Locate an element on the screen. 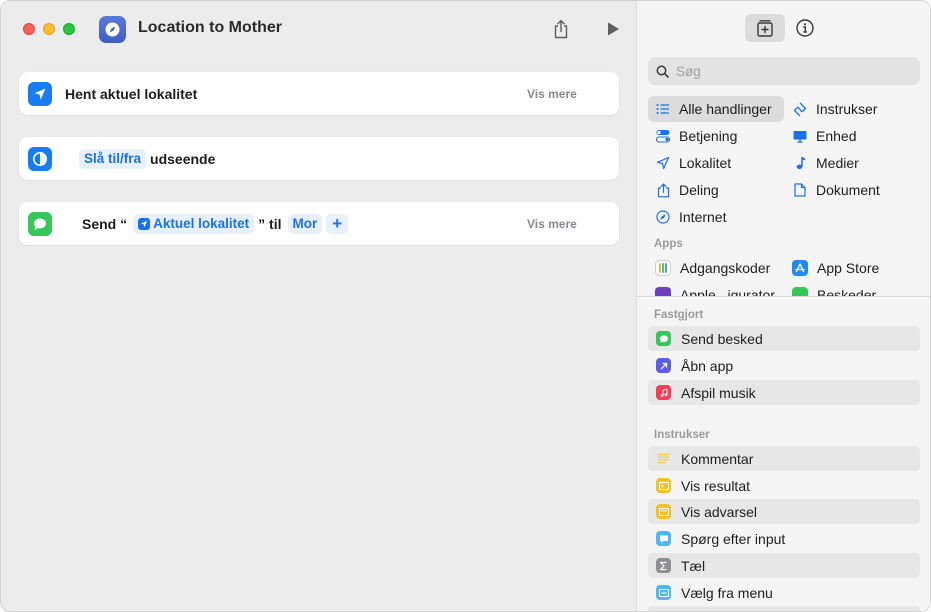 This screenshot has width=931, height=612. add-recipient-button: + is located at coordinates (337, 223).